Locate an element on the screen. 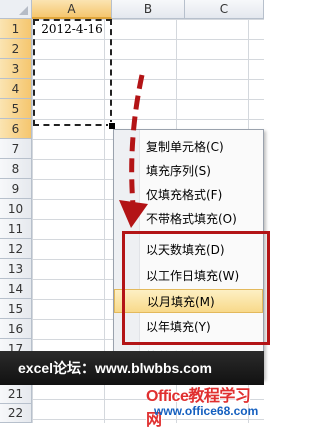 Image resolution: width=320 pixels, height=430 pixels. row-header-22: 22 is located at coordinates (16, 413).